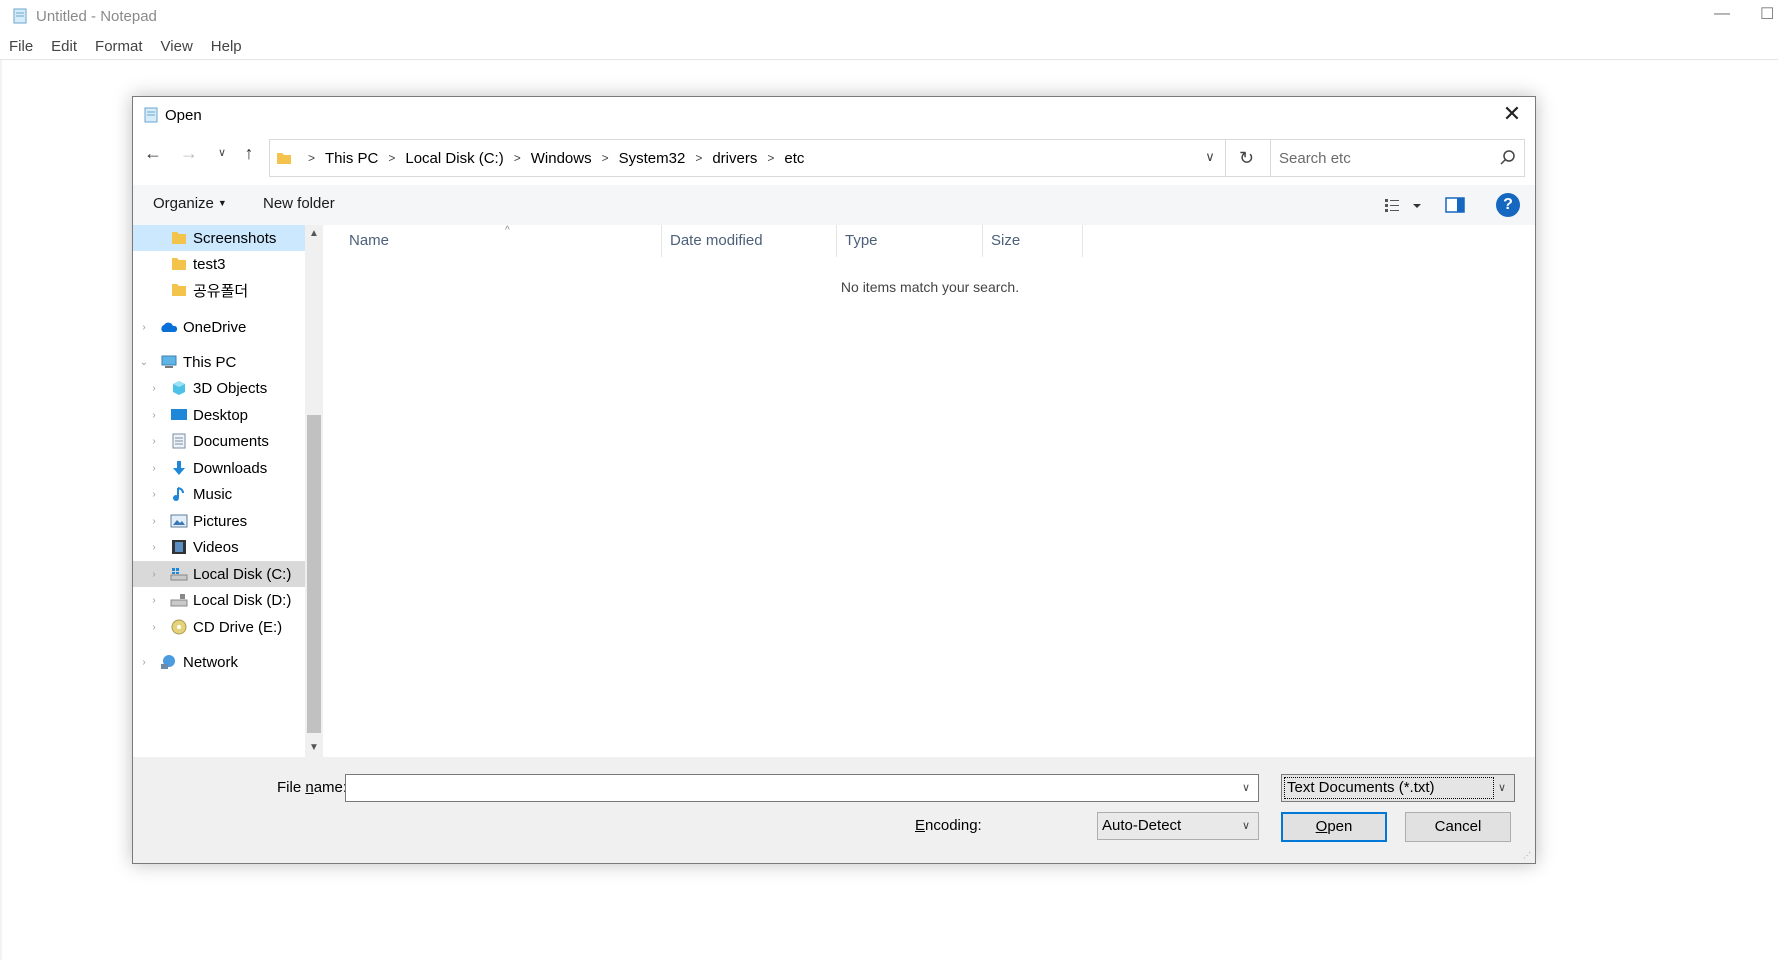  I want to click on menubar-divider, so click(889, 59).